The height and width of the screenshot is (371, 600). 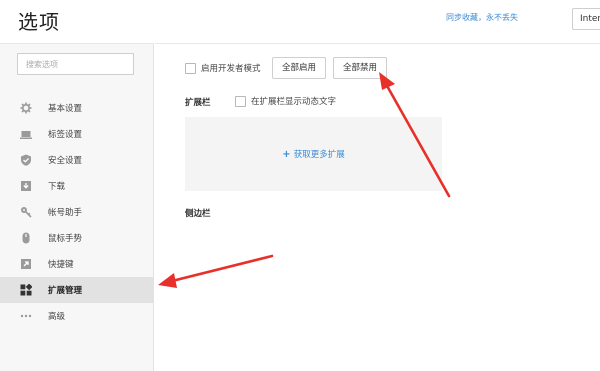 What do you see at coordinates (26, 135) in the screenshot?
I see `laptop-icon` at bounding box center [26, 135].